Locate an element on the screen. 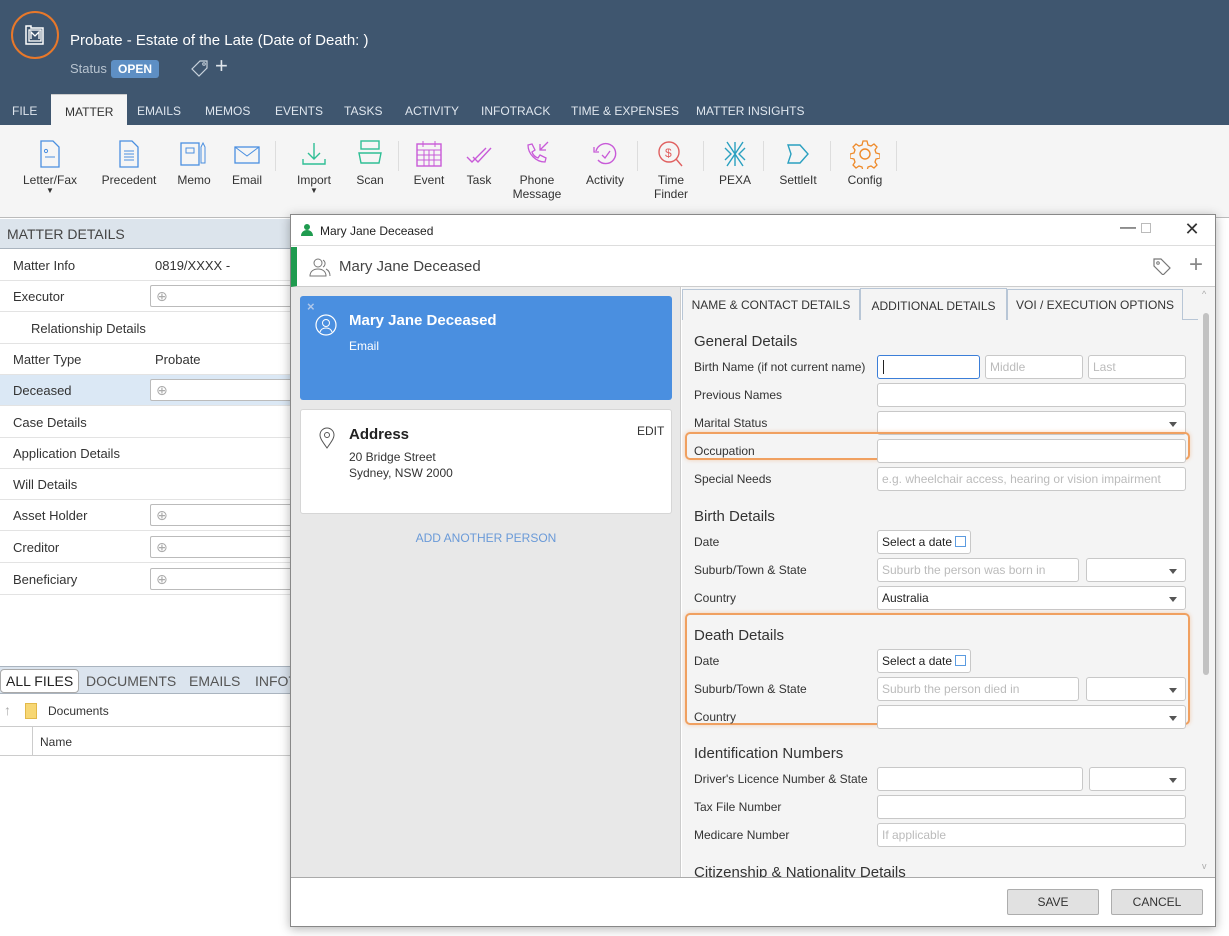 Image resolution: width=1229 pixels, height=936 pixels. precedent-button: Precedent is located at coordinates (129, 163).